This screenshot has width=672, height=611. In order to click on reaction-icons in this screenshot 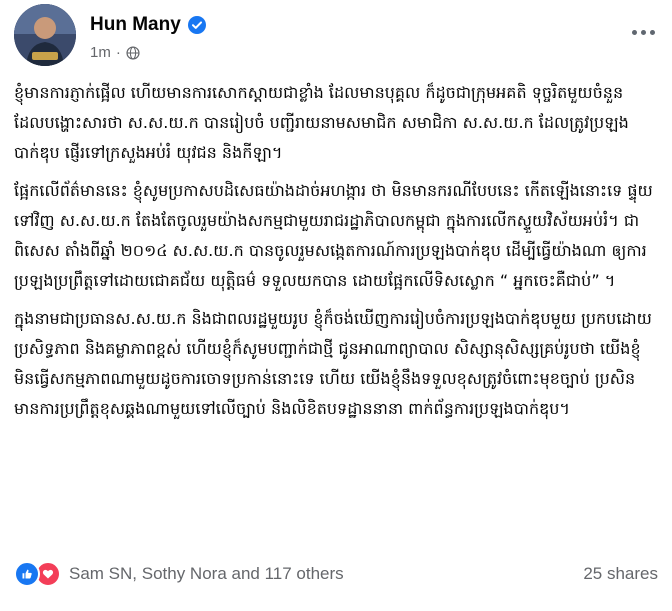, I will do `click(37, 574)`.